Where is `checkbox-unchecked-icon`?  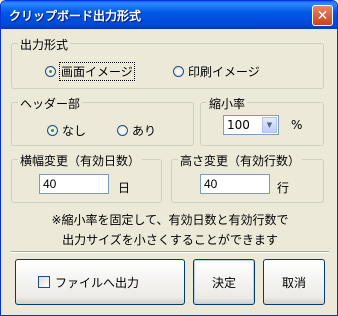
checkbox-unchecked-icon is located at coordinates (44, 282).